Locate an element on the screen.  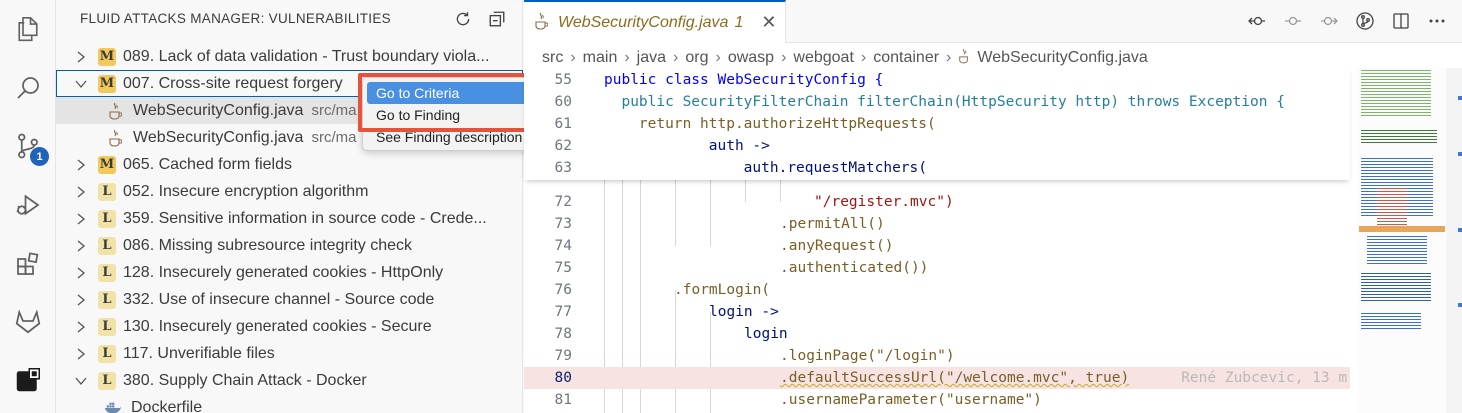
code-line: 61 return http.authorizeHttpRequests( is located at coordinates (937, 124).